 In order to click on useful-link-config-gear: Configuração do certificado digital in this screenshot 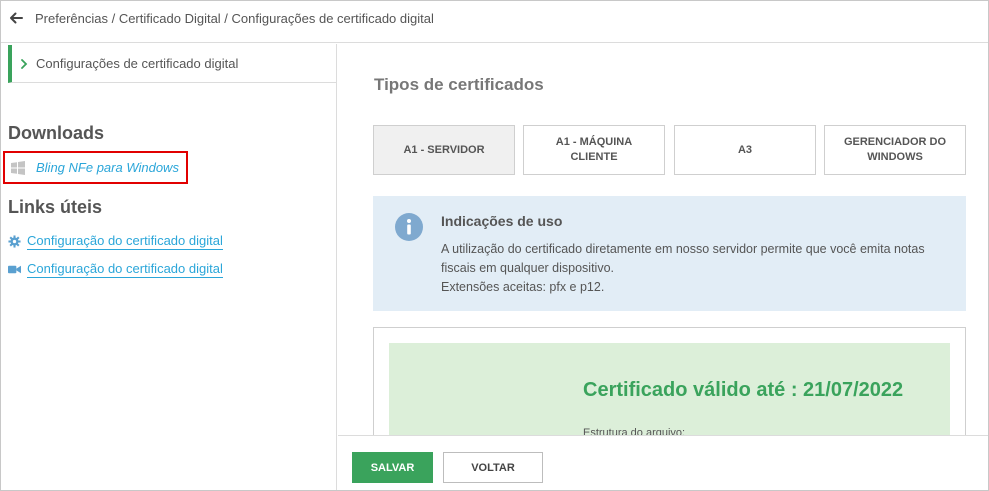, I will do `click(115, 241)`.